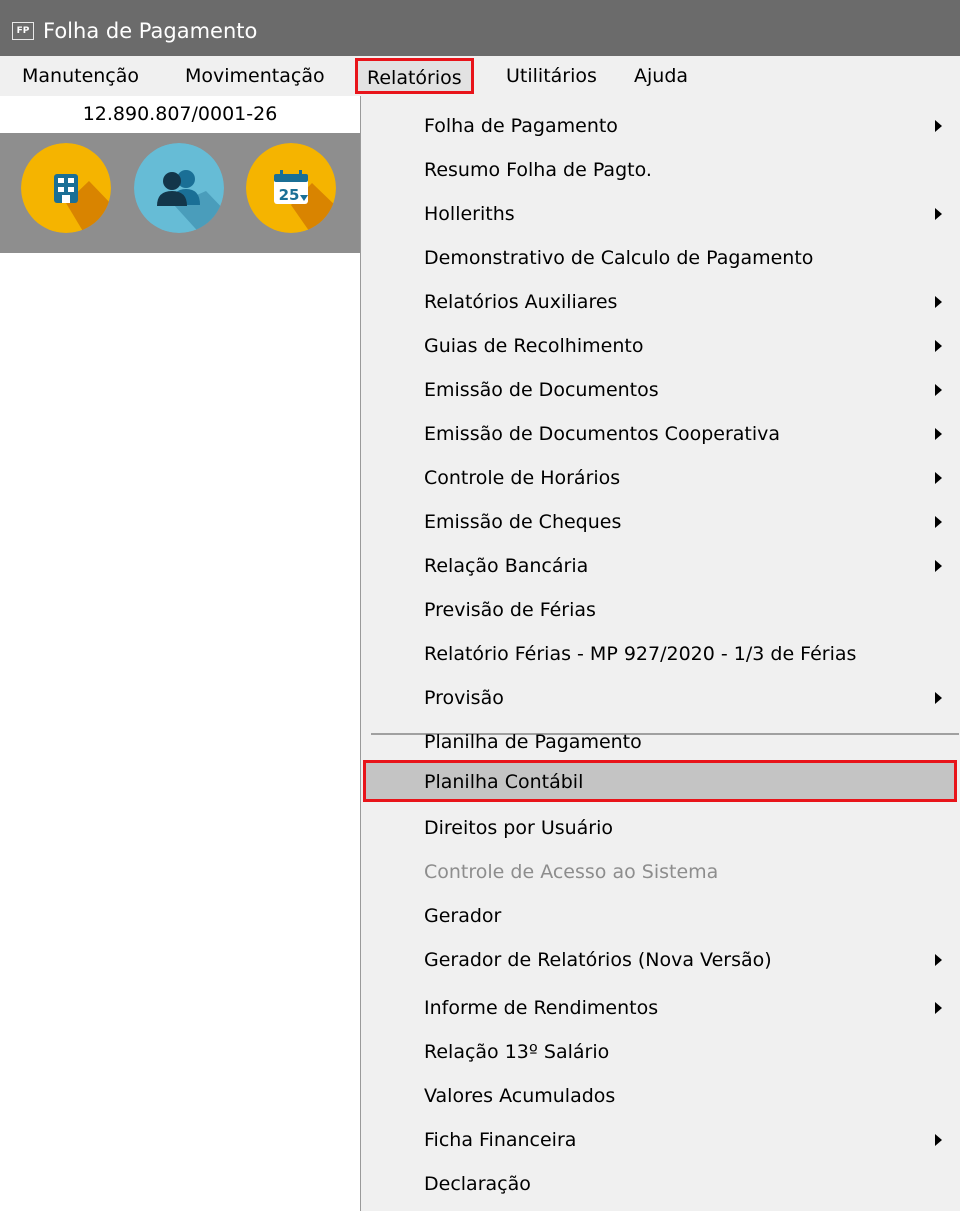 The width and height of the screenshot is (960, 1211). I want to click on menu-item-emissao-de-documentos-cooperativa: Emissão de Documentos Cooperativa, so click(660, 434).